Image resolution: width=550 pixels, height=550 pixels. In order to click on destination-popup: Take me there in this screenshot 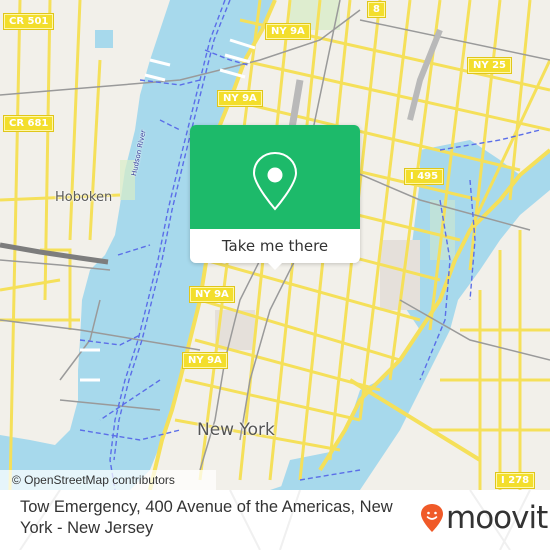, I will do `click(275, 197)`.